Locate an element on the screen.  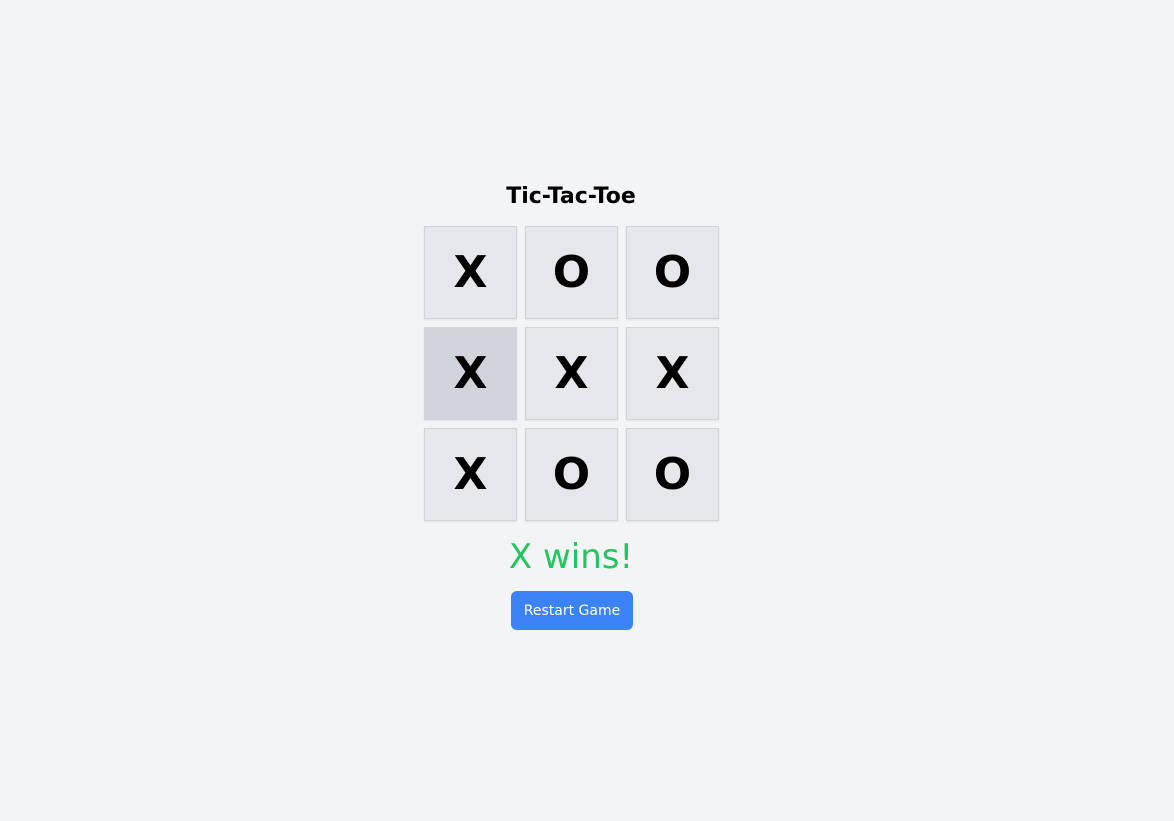
game-status: X wins! is located at coordinates (571, 557).